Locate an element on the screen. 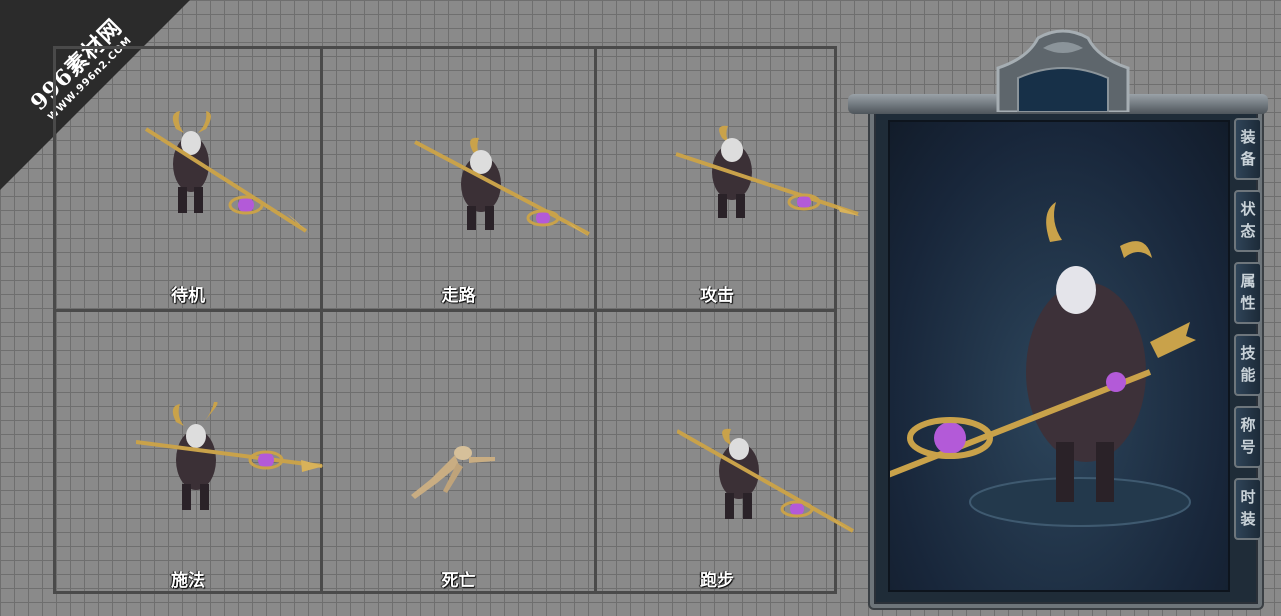 This screenshot has height=616, width=1281. cell-label: 施法 is located at coordinates (188, 581).